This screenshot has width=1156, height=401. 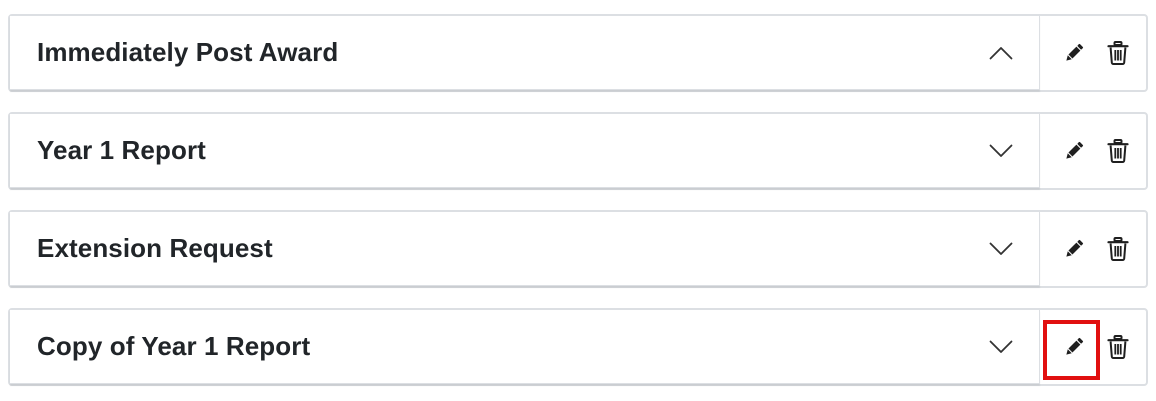 I want to click on accordion-title: Year 1 Report, so click(x=121, y=150).